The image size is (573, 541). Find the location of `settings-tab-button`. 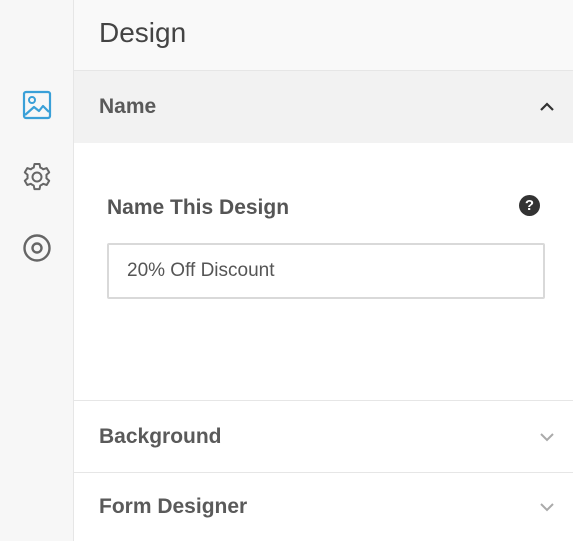

settings-tab-button is located at coordinates (37, 177).